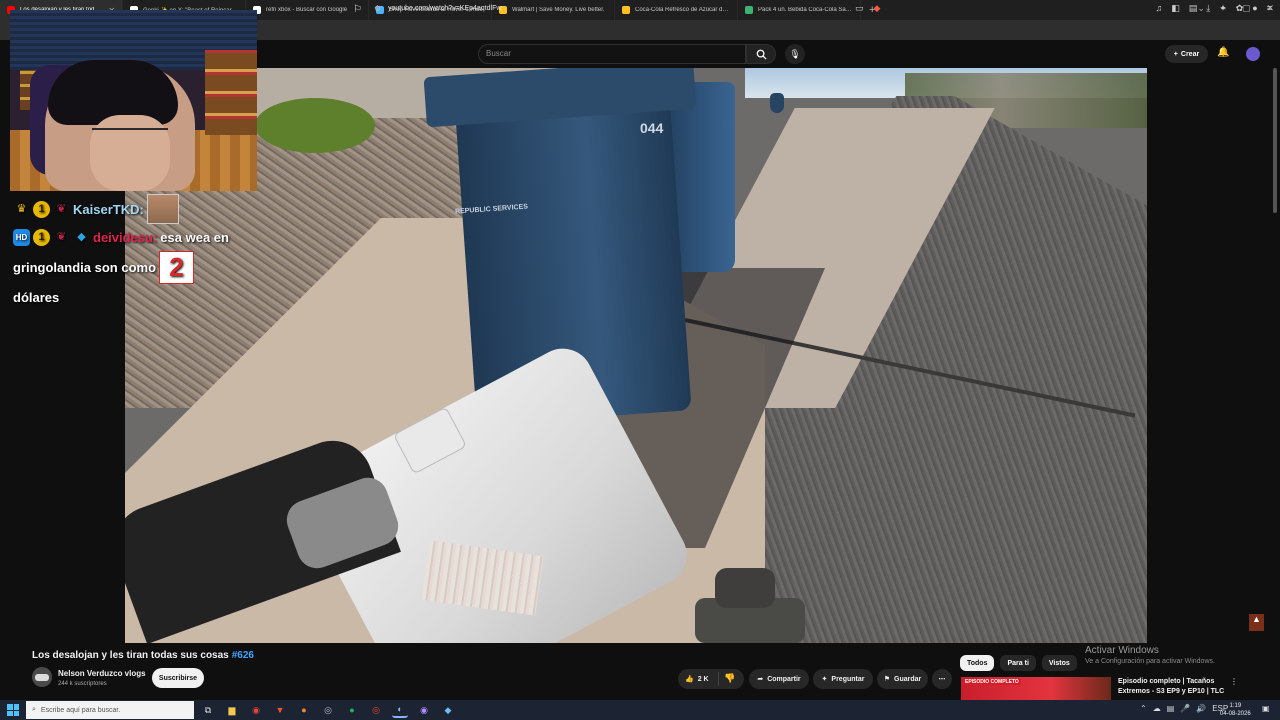 This screenshot has width=1280, height=720. I want to click on music-icon: ♫, so click(1158, 8).